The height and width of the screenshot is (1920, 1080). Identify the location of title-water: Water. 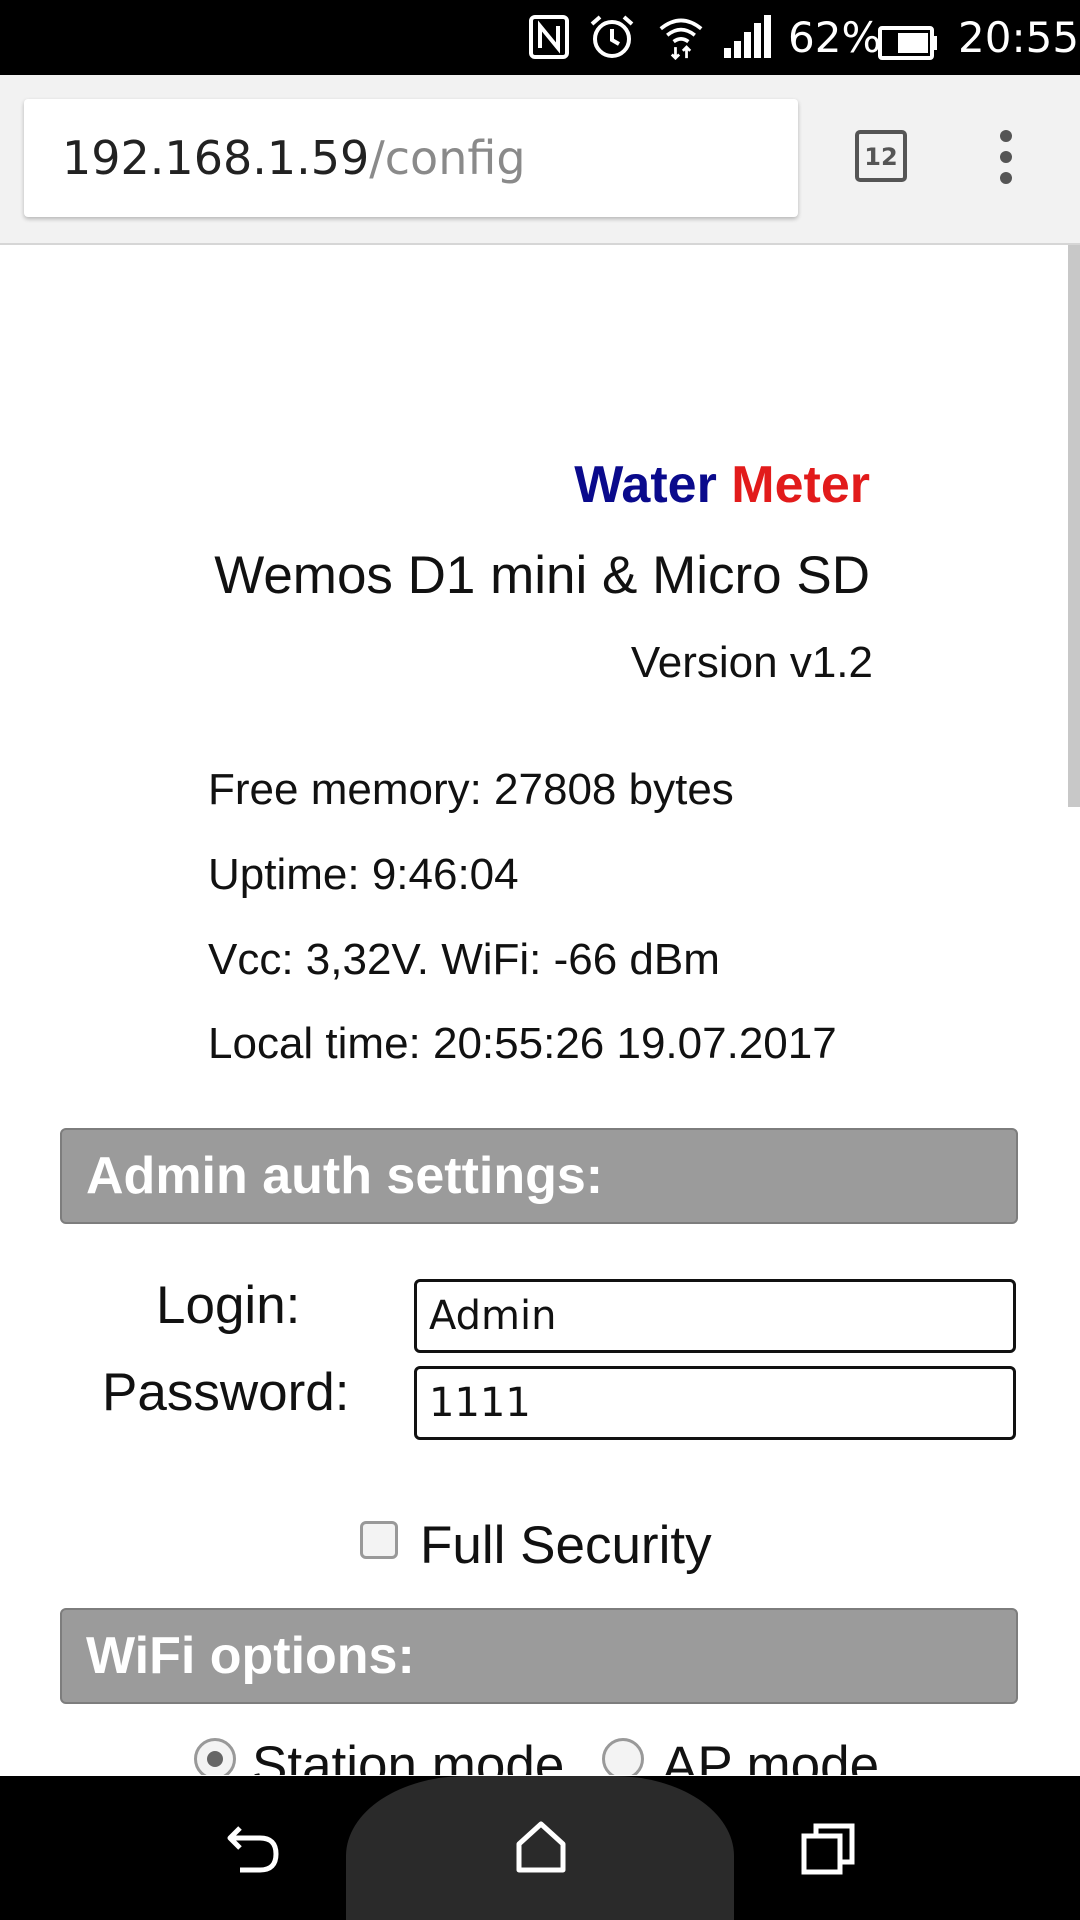
(645, 485).